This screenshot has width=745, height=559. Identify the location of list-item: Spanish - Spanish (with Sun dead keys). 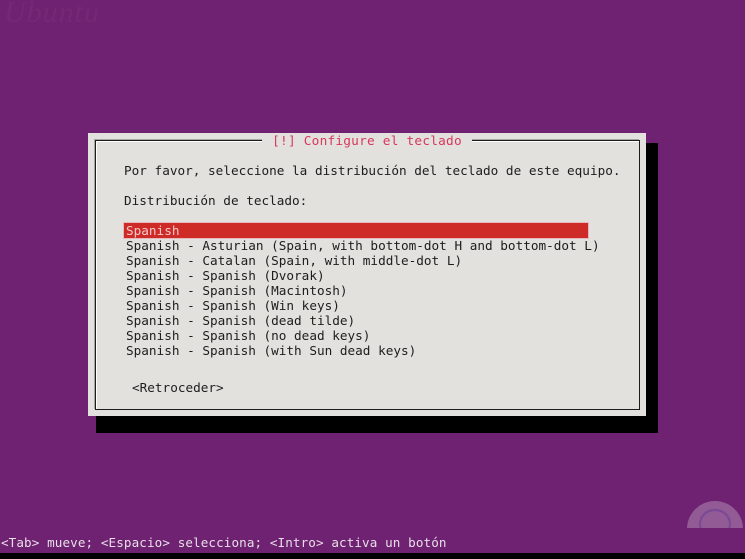
(356, 350).